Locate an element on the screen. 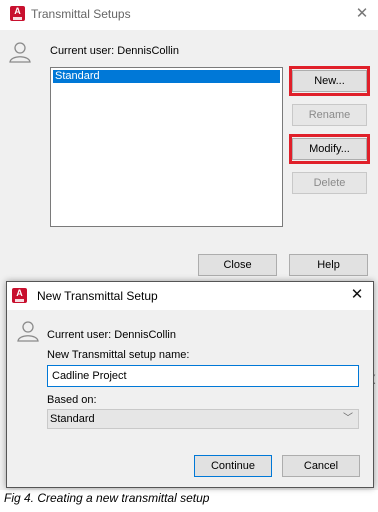  chevron-down-icon: ﹀ is located at coordinates (348, 418).